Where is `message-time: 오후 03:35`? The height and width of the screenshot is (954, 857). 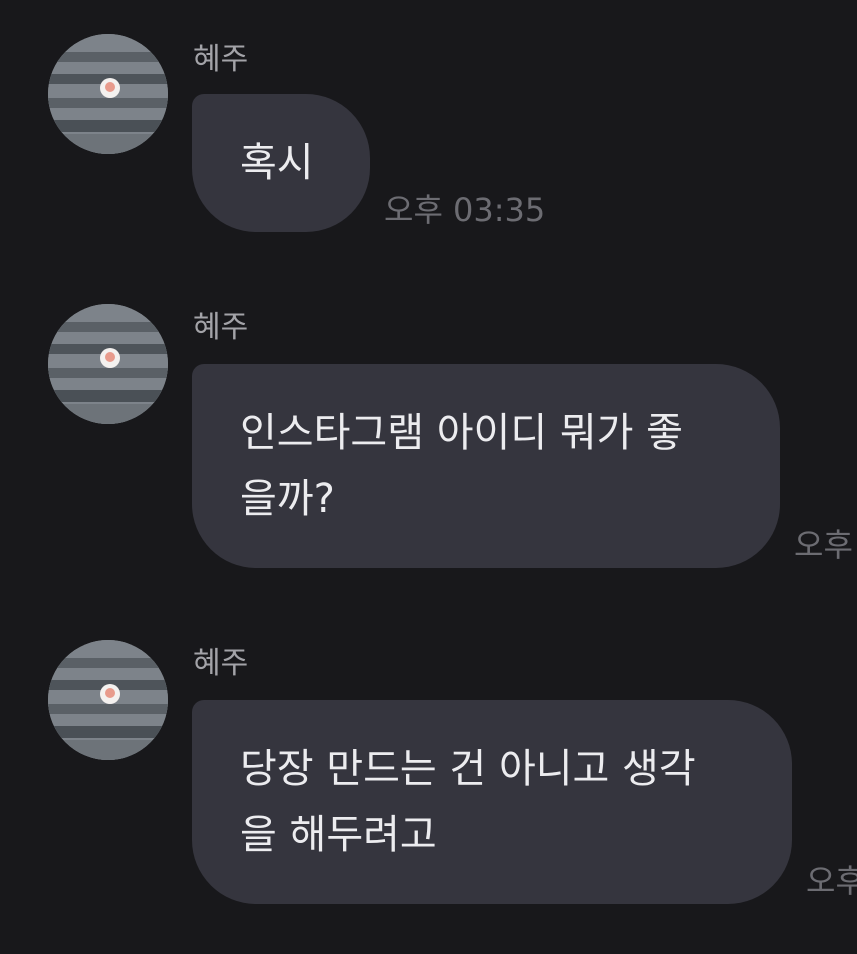
message-time: 오후 03:35 is located at coordinates (465, 210).